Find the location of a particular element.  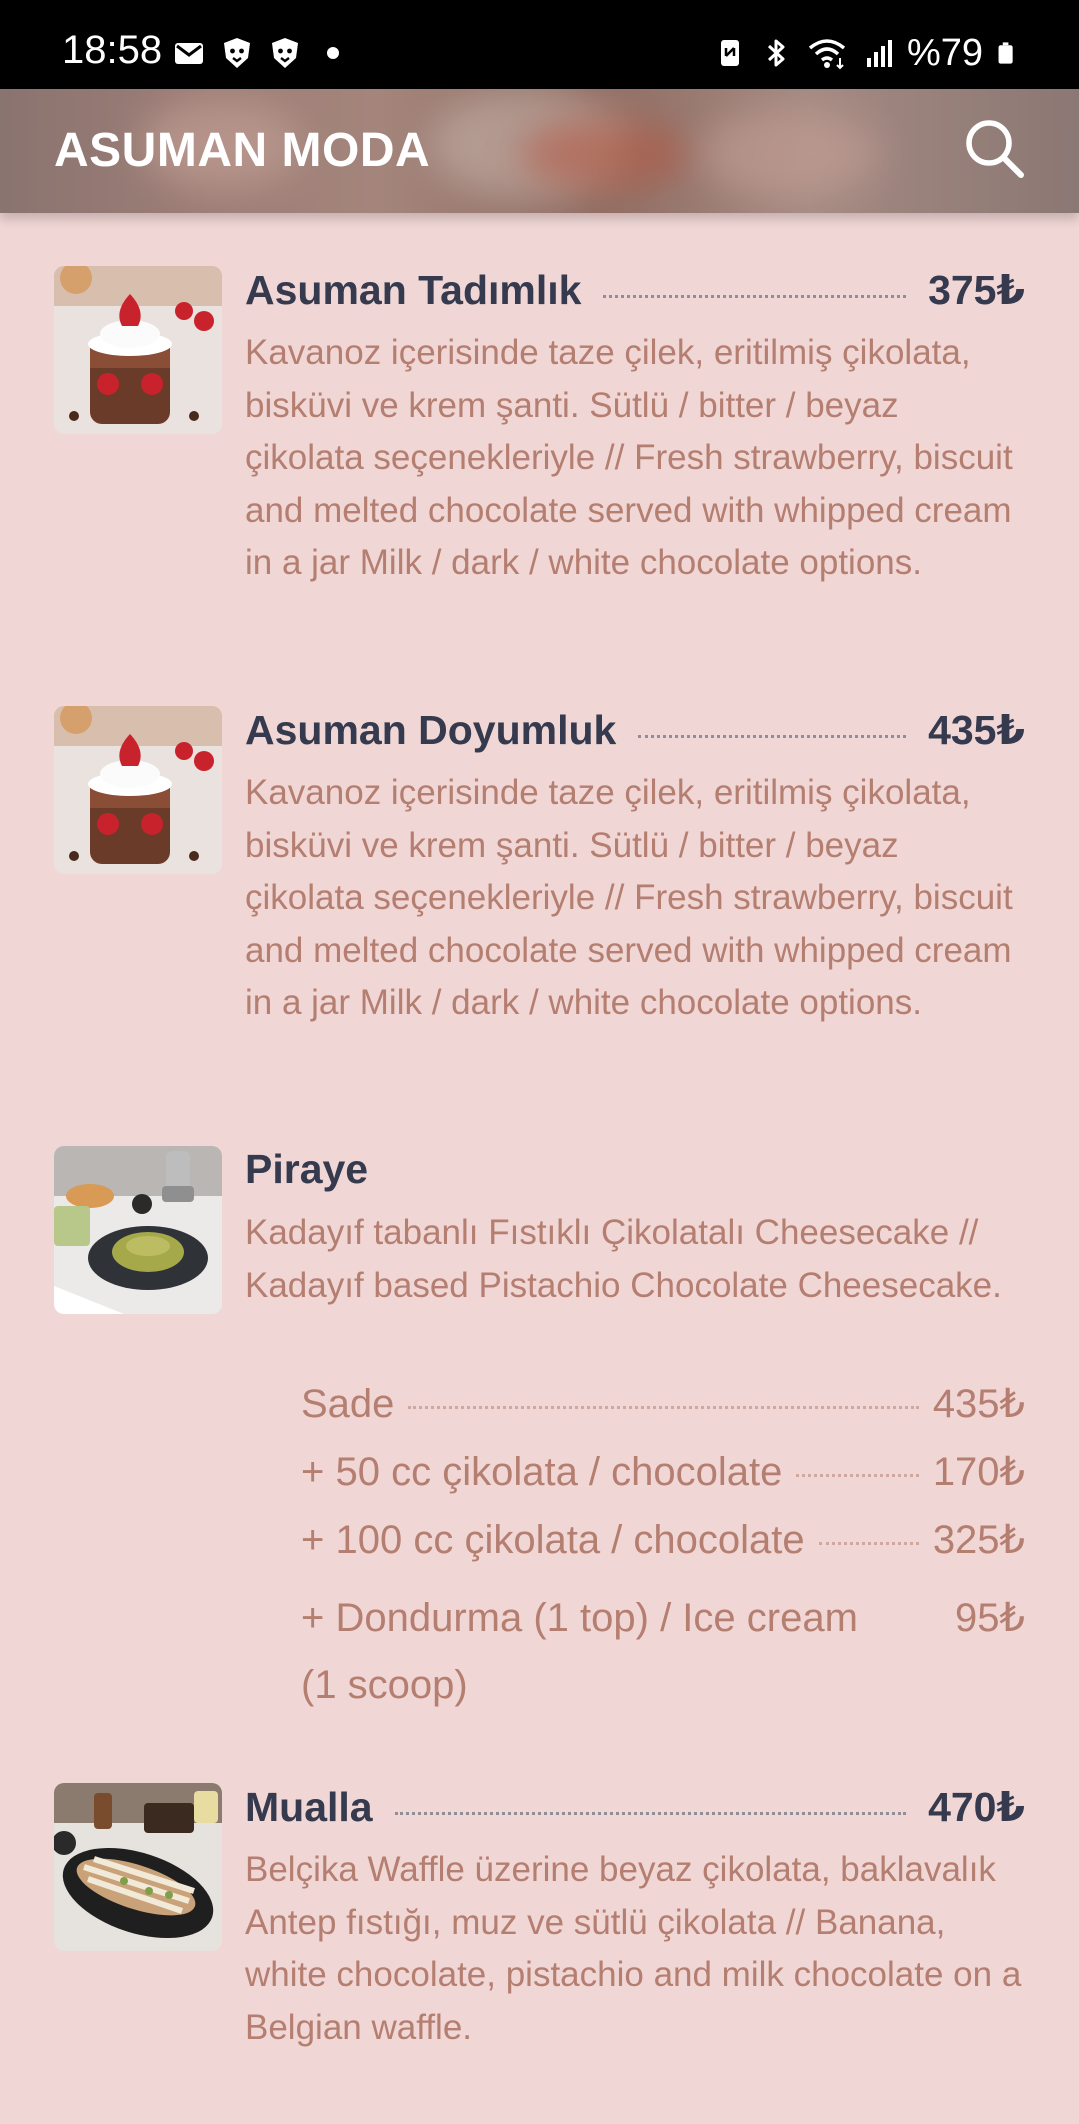

bluetooth-icon is located at coordinates (776, 53).